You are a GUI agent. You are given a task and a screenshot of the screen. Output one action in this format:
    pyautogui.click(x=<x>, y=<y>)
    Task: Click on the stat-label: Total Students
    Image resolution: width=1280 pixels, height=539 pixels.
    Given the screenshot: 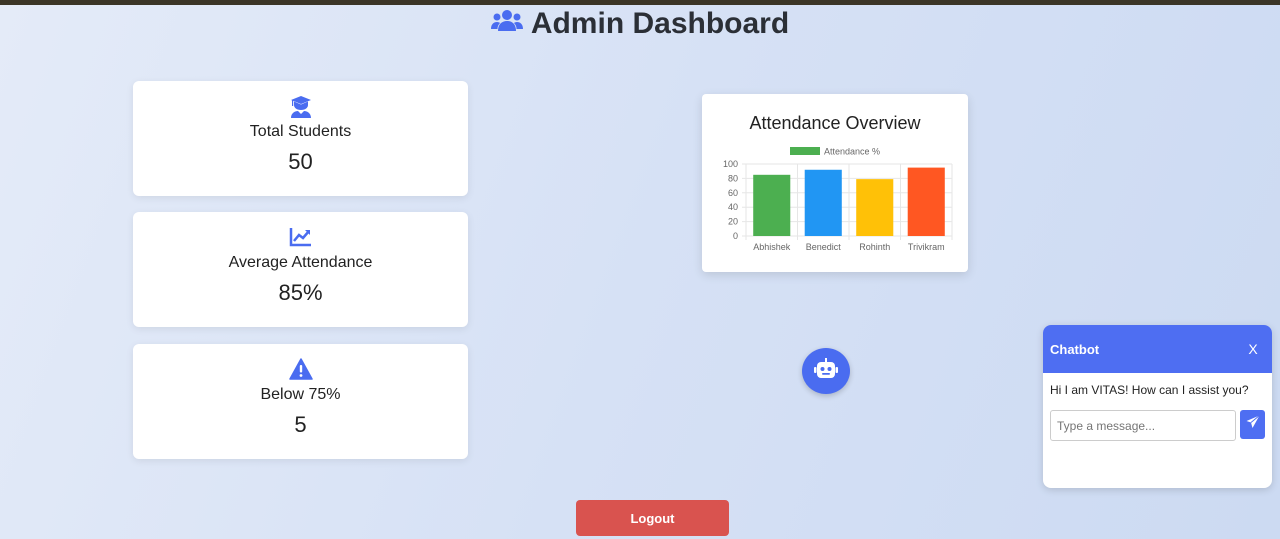 What is the action you would take?
    pyautogui.click(x=300, y=131)
    